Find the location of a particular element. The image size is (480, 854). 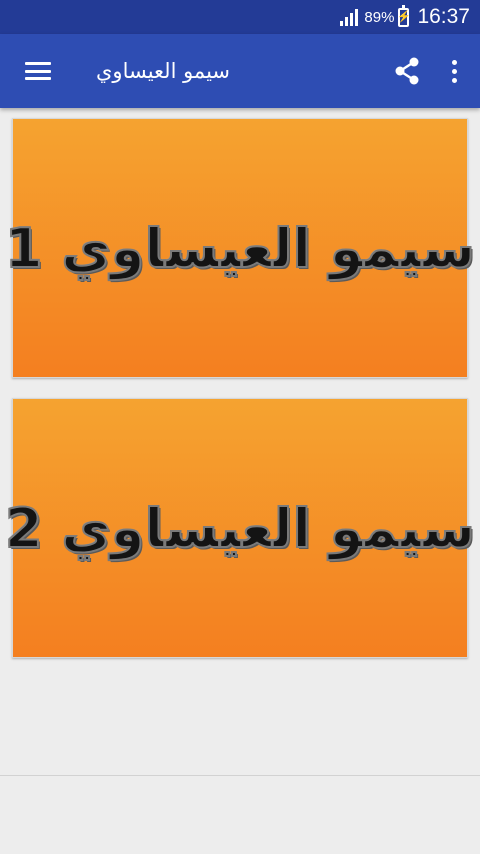

status-time: 16:37 is located at coordinates (443, 16).